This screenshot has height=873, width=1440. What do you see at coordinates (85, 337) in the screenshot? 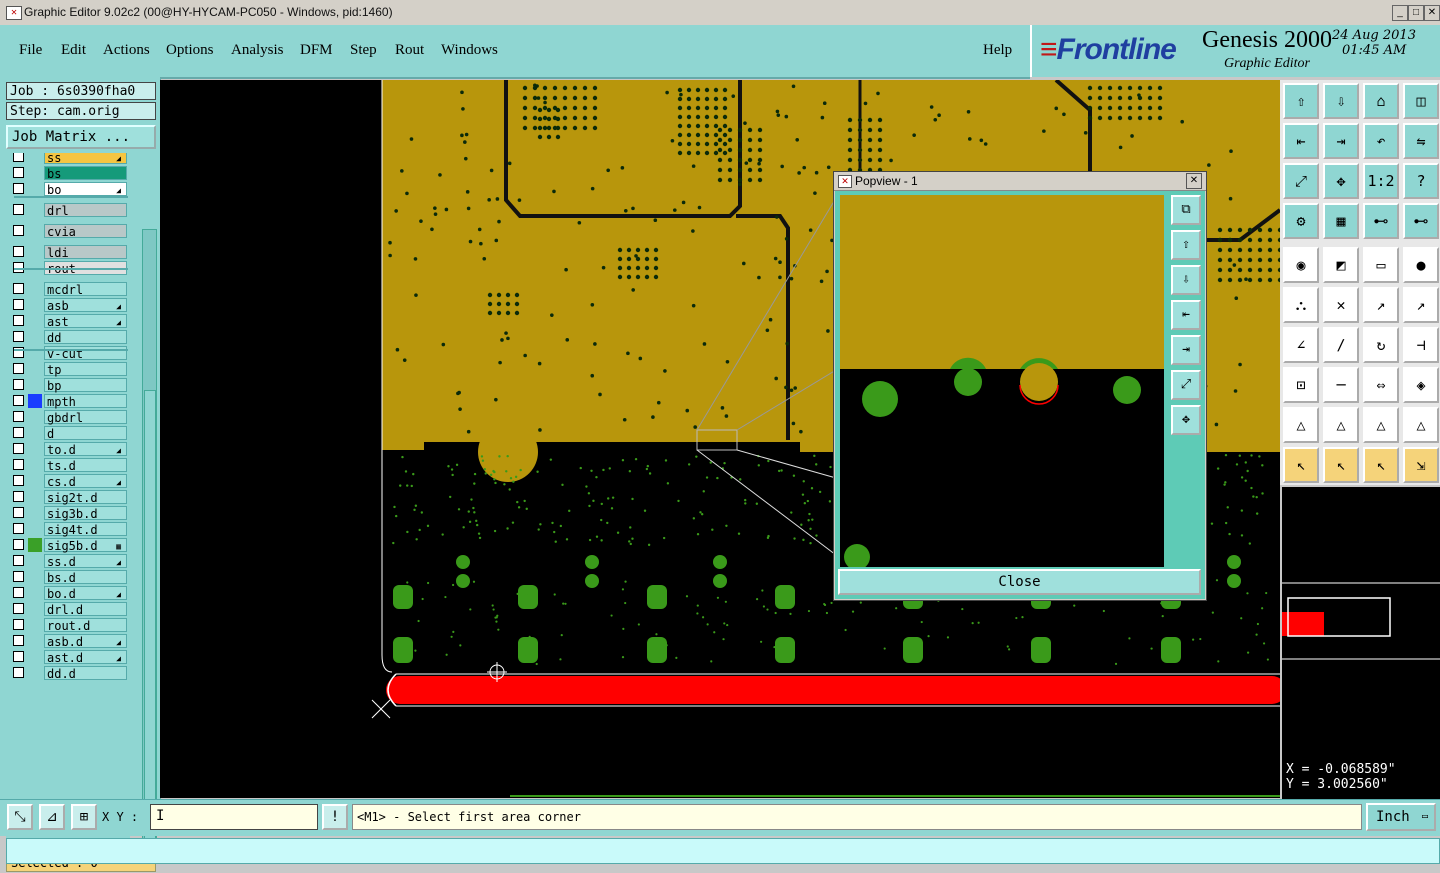
I see `layer-name: dd` at bounding box center [85, 337].